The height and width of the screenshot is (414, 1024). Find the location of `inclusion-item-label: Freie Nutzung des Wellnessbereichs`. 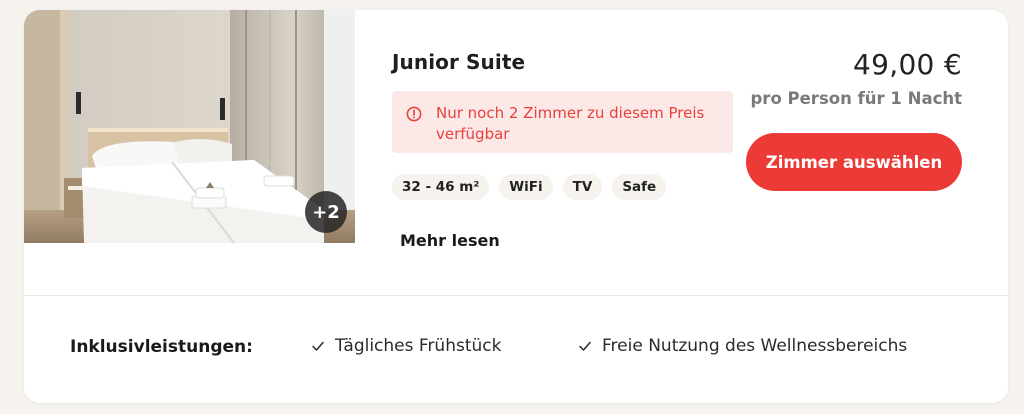

inclusion-item-label: Freie Nutzung des Wellnessbereichs is located at coordinates (755, 346).